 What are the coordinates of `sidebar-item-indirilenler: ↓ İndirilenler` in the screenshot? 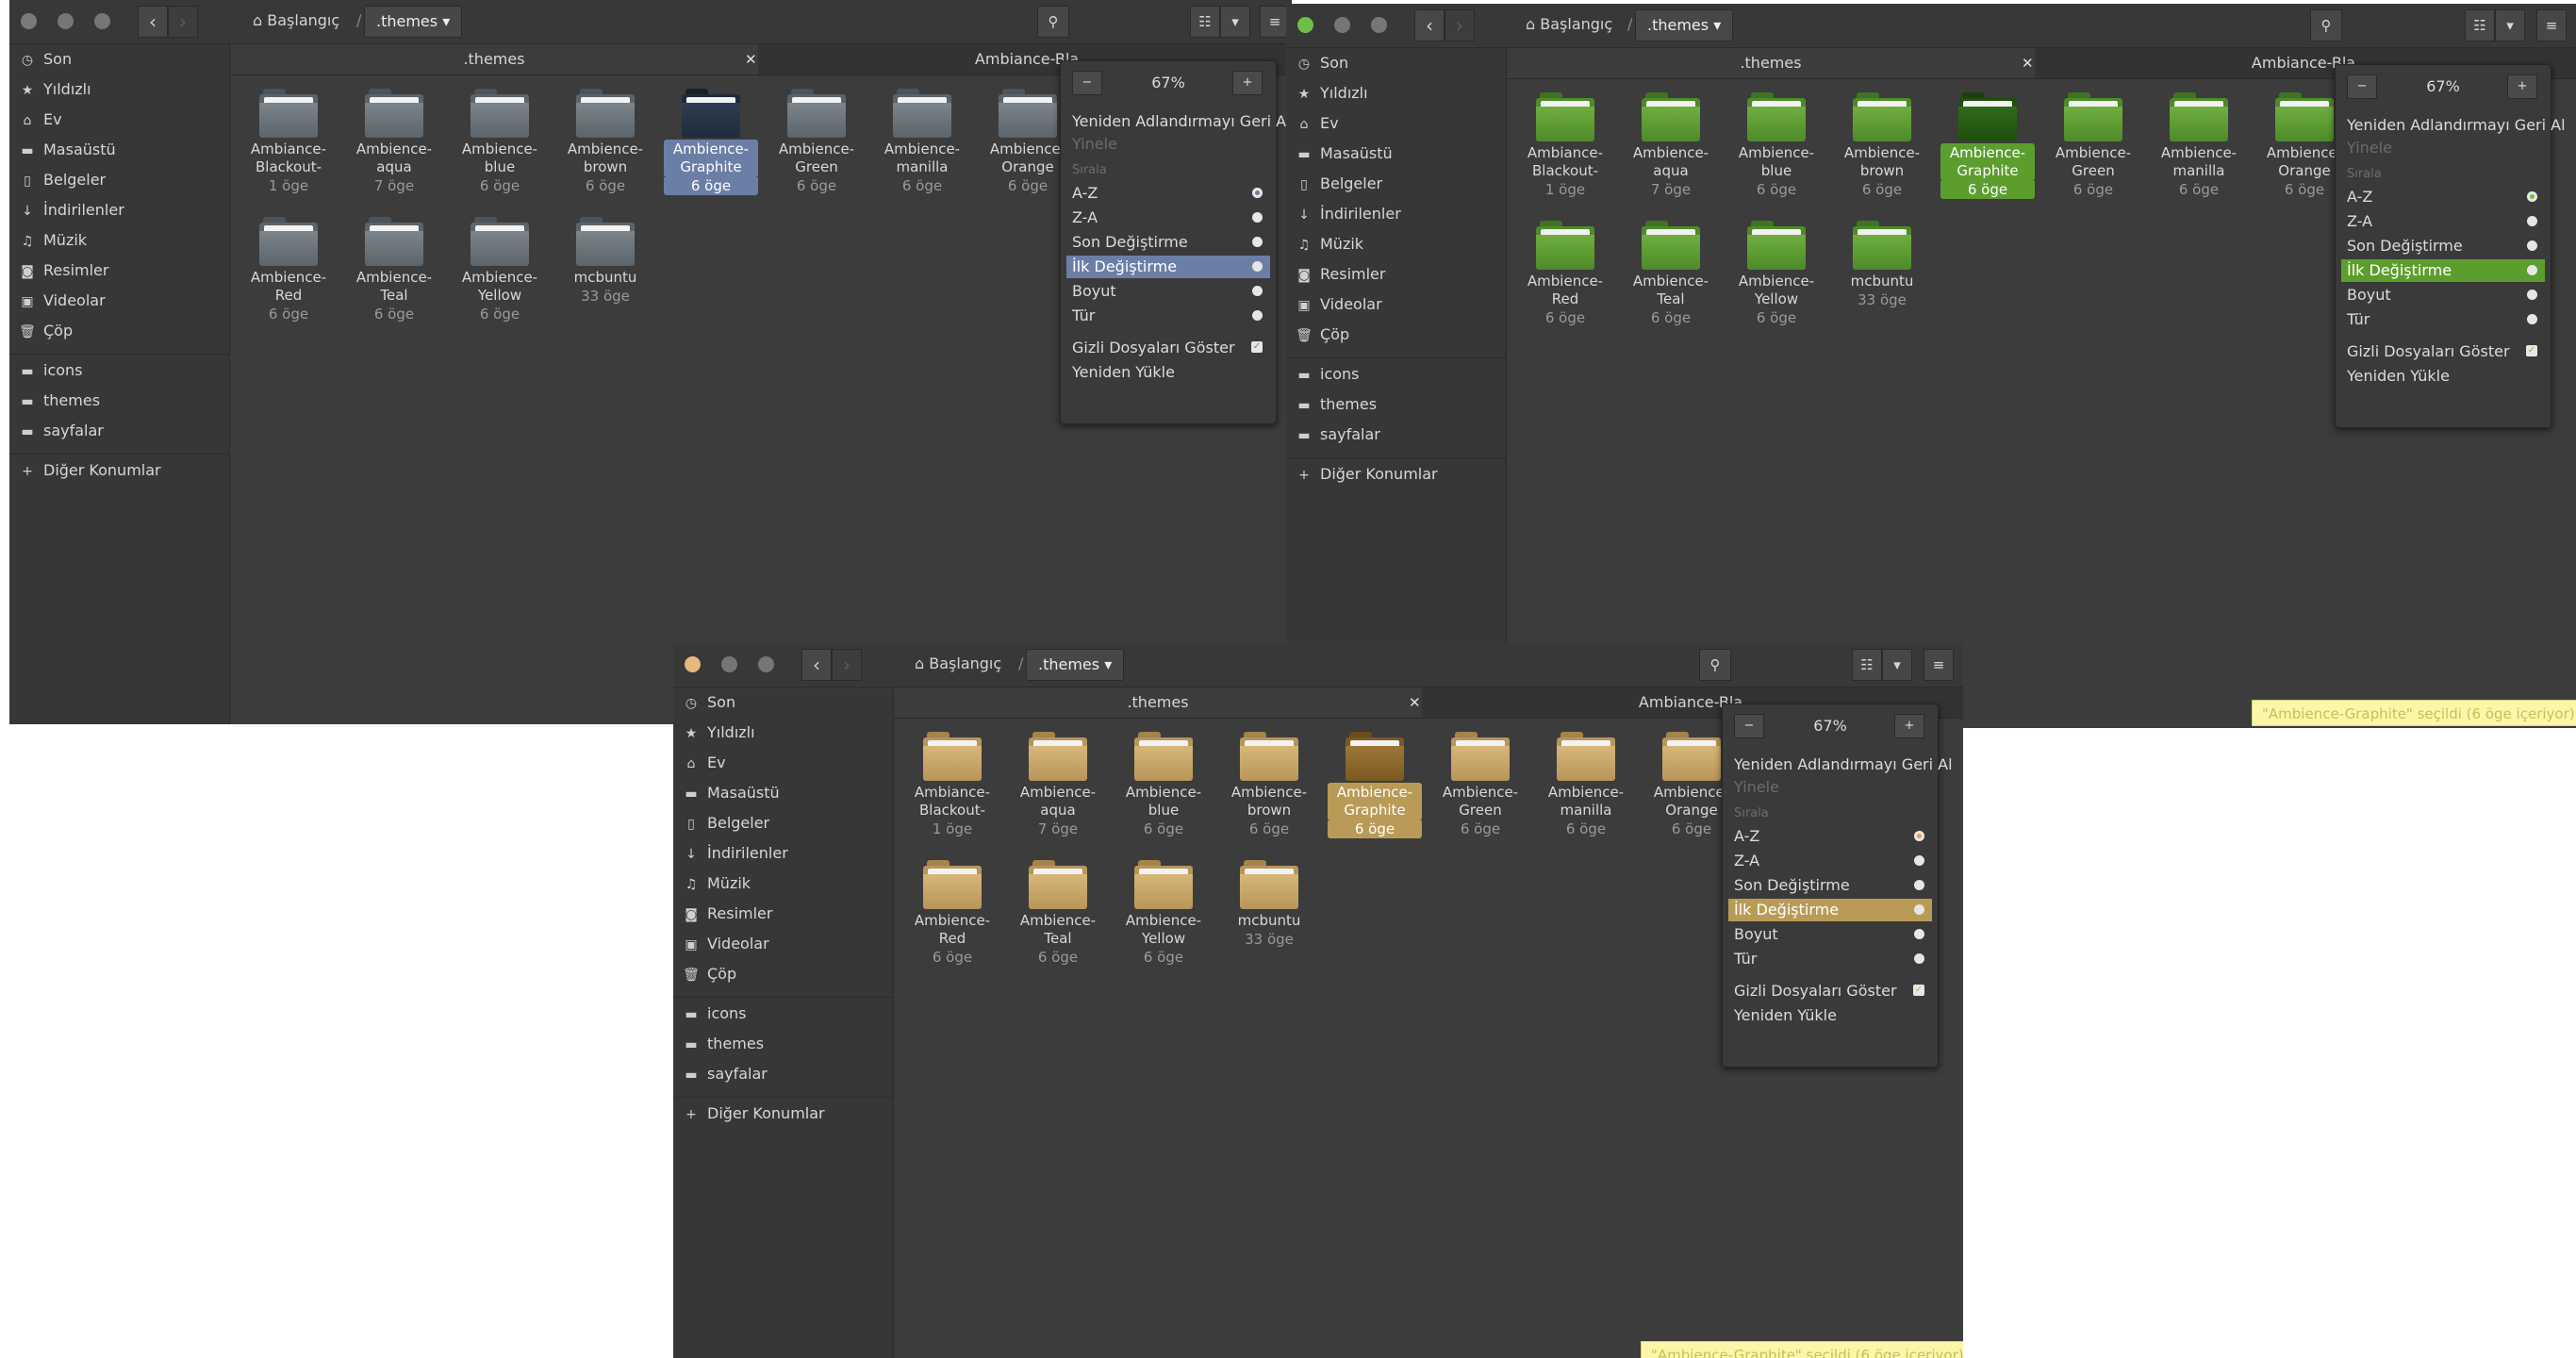 It's located at (71, 214).